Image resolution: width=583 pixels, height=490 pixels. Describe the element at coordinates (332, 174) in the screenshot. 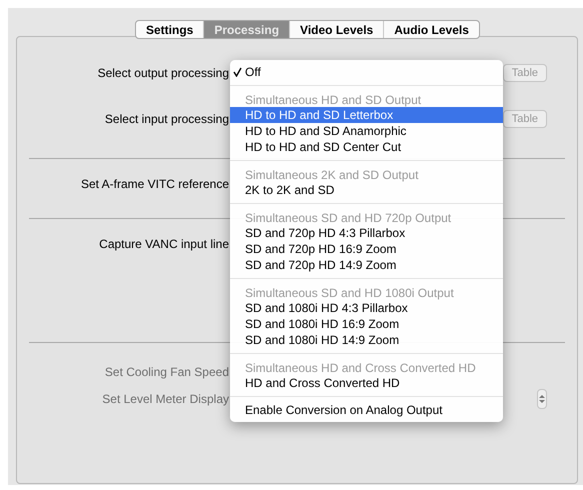

I see `menu-section-header: Simultaneous 2K and SD Output` at that location.